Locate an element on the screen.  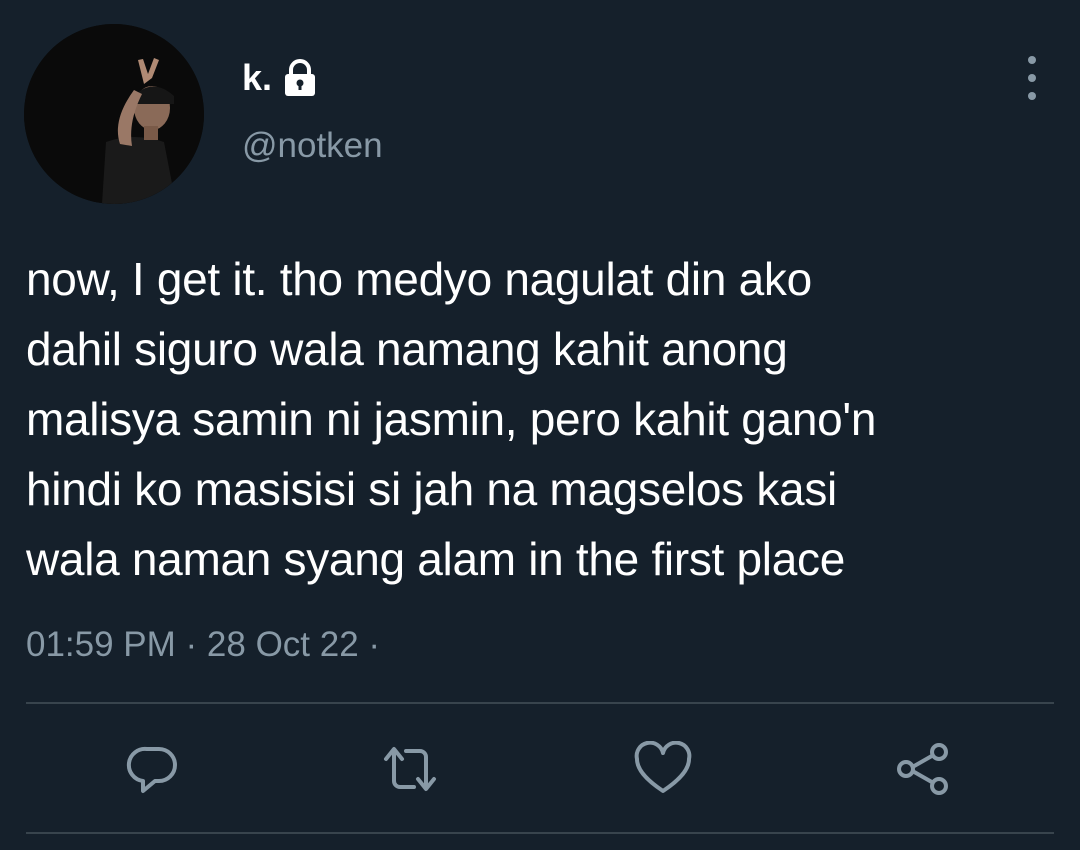
reply-button is located at coordinates (153, 769).